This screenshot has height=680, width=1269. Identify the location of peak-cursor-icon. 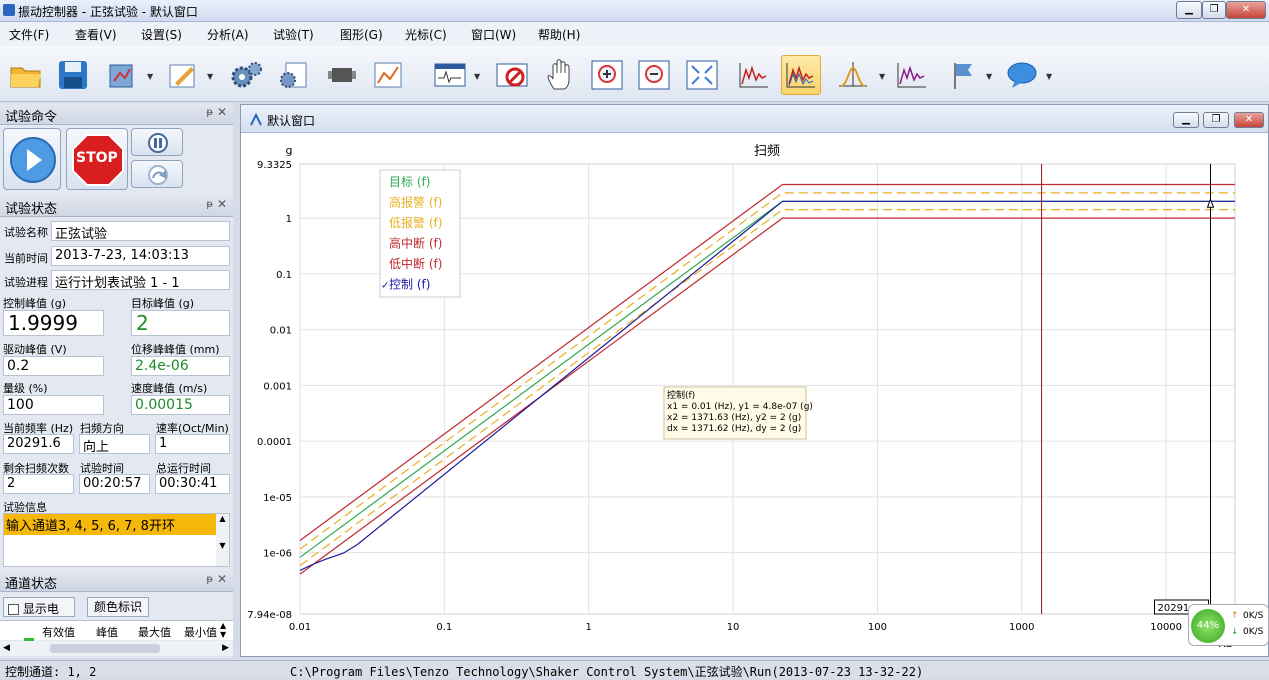
(853, 75).